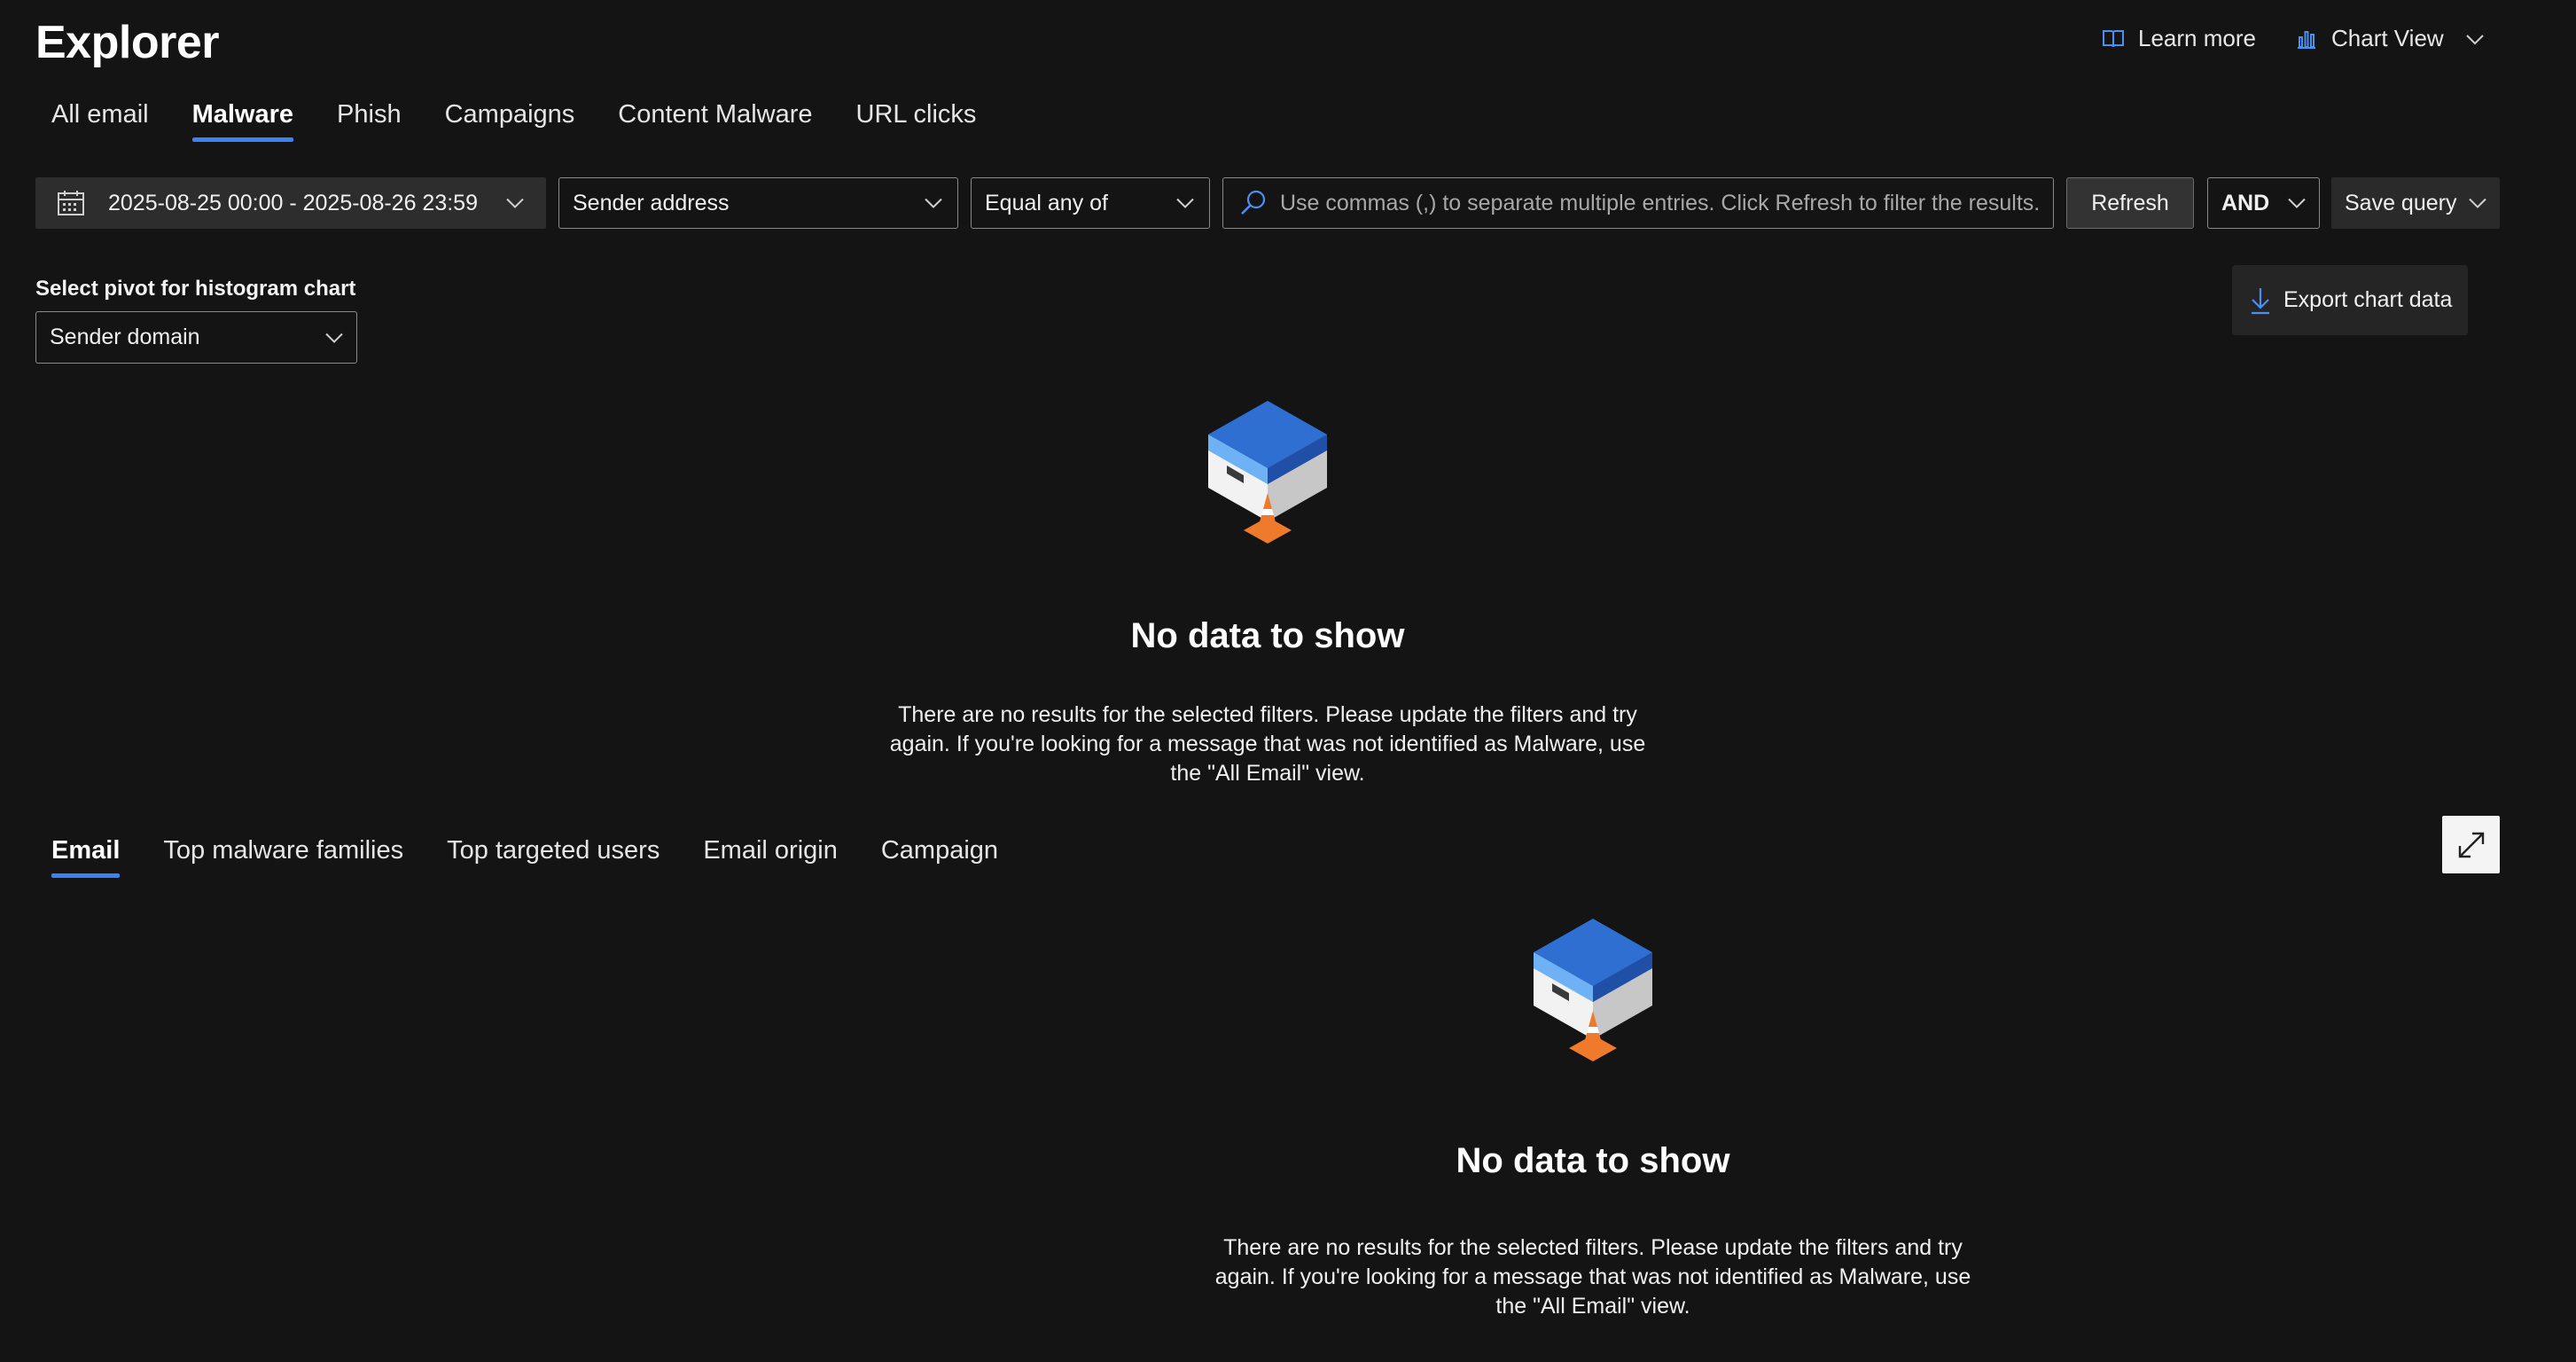  Describe the element at coordinates (1593, 1161) in the screenshot. I see `table-empty-title: No data to show` at that location.